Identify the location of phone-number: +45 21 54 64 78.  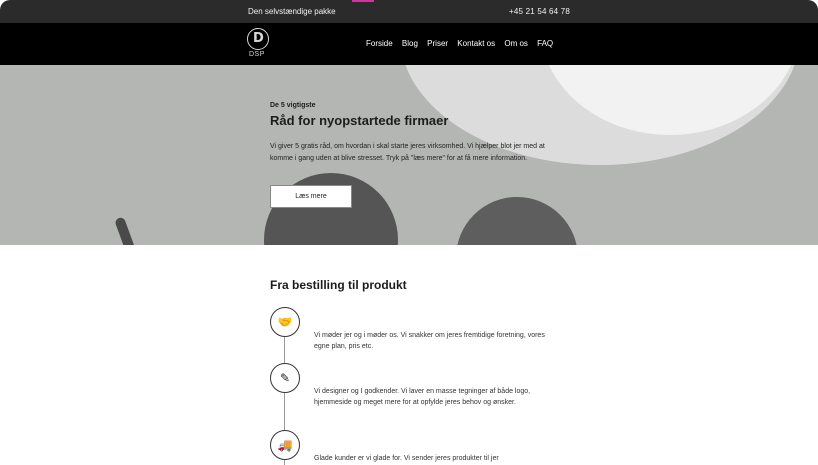
(539, 11).